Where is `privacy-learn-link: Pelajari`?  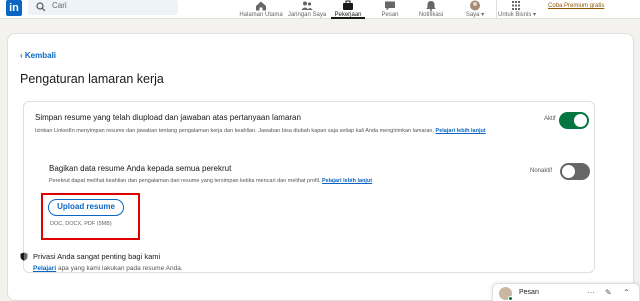 privacy-learn-link: Pelajari is located at coordinates (44, 268).